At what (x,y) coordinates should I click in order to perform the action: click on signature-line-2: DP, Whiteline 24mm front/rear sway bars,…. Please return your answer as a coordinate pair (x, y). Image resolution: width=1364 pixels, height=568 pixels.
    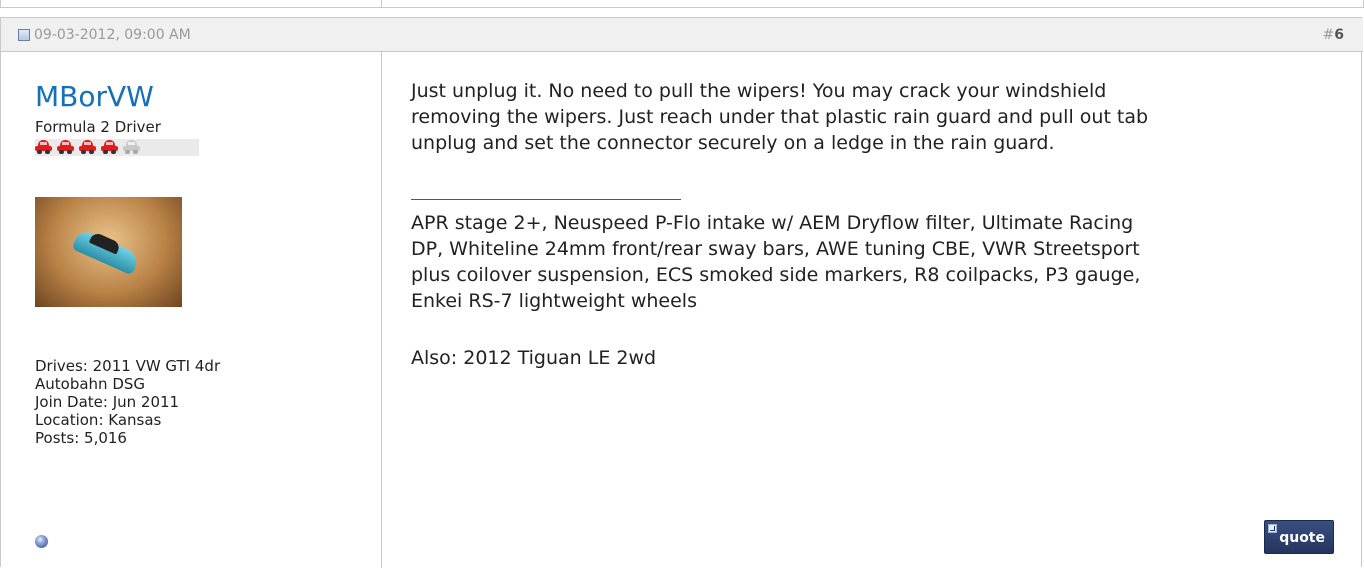
    Looking at the image, I should click on (775, 249).